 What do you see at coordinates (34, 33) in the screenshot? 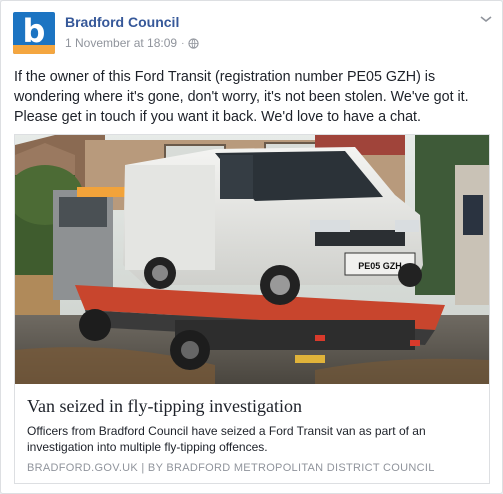
I see `page-avatar: b` at bounding box center [34, 33].